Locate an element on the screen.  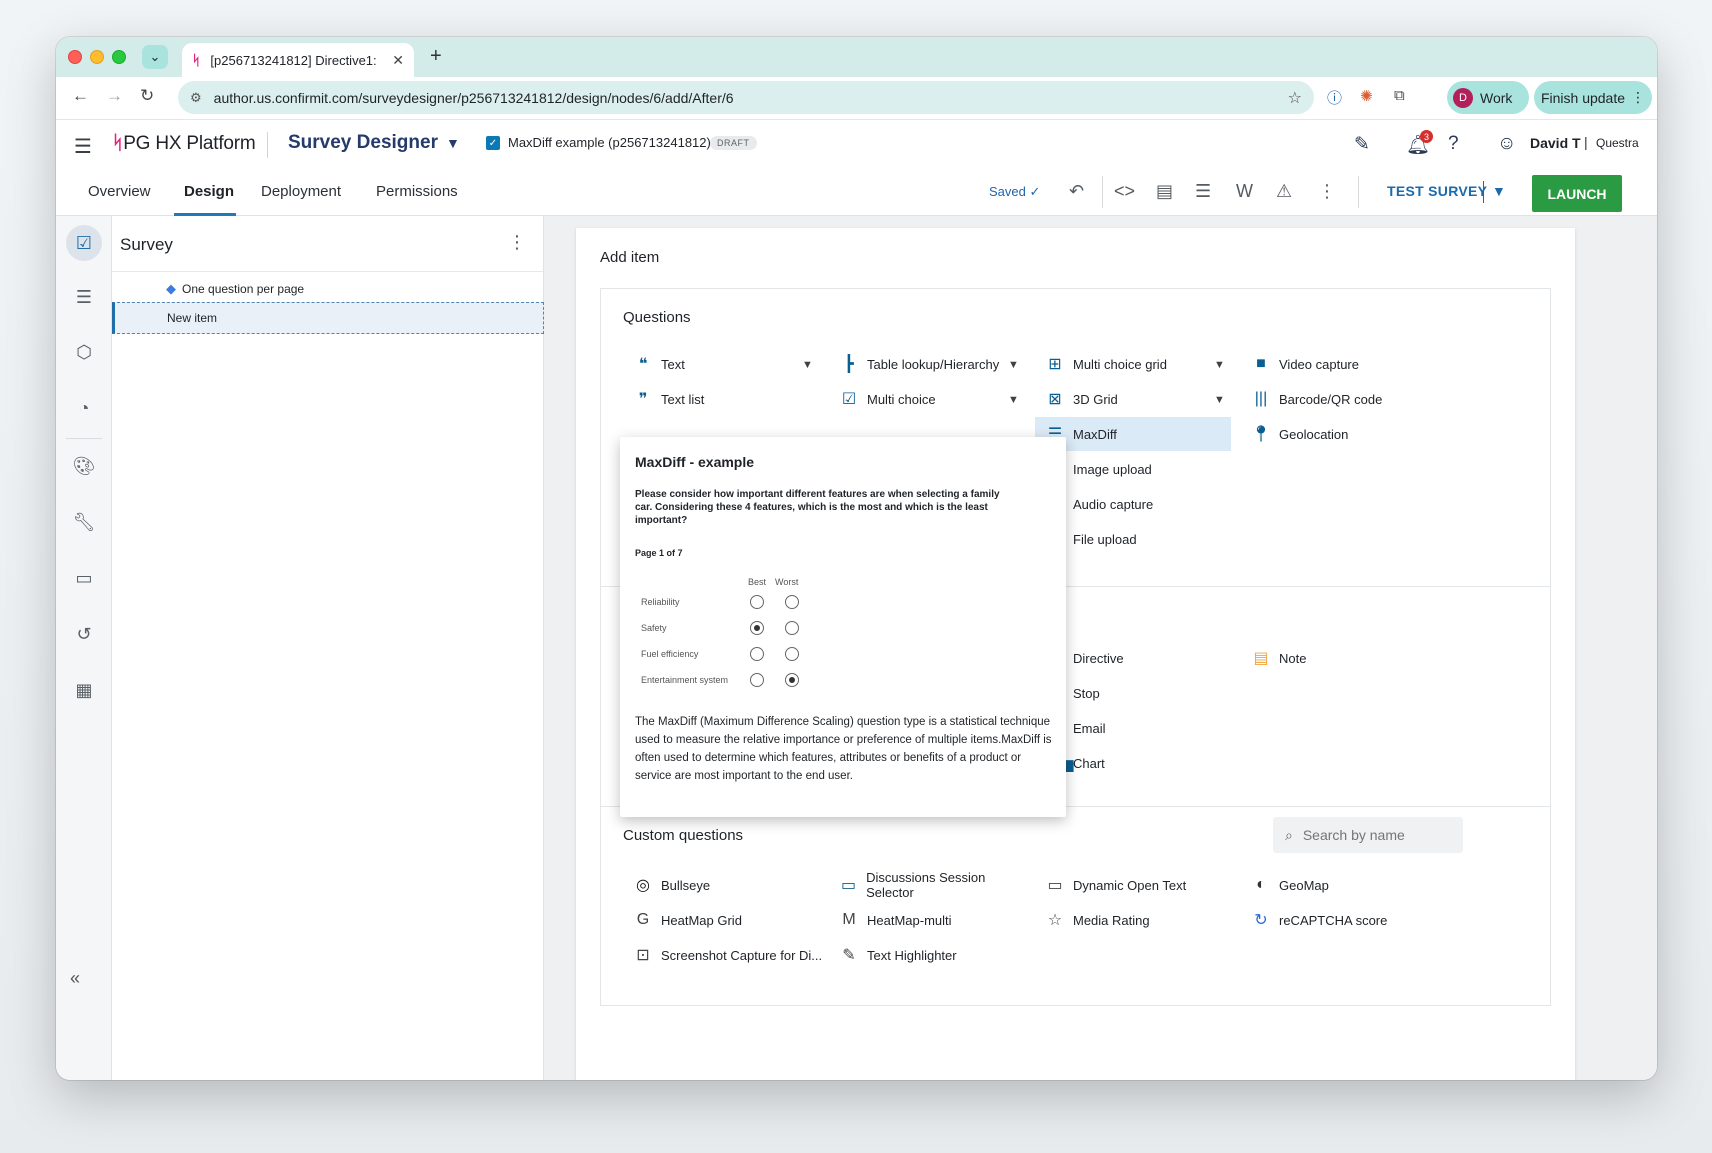
question-type-geolocation: 📍︎ Geolocation is located at coordinates (1341, 434).